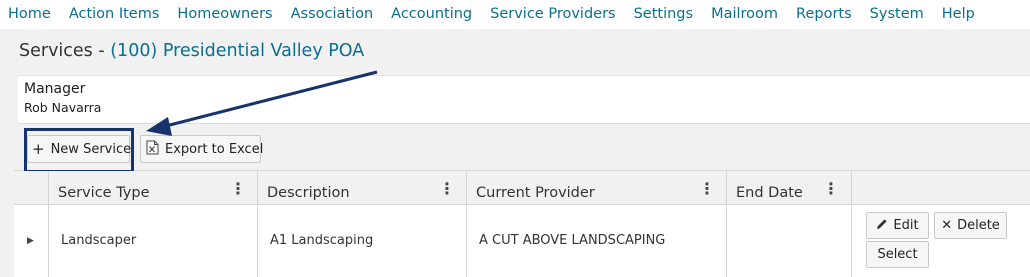 This screenshot has width=1030, height=277. What do you see at coordinates (79, 150) in the screenshot?
I see `annotation-highlight-box` at bounding box center [79, 150].